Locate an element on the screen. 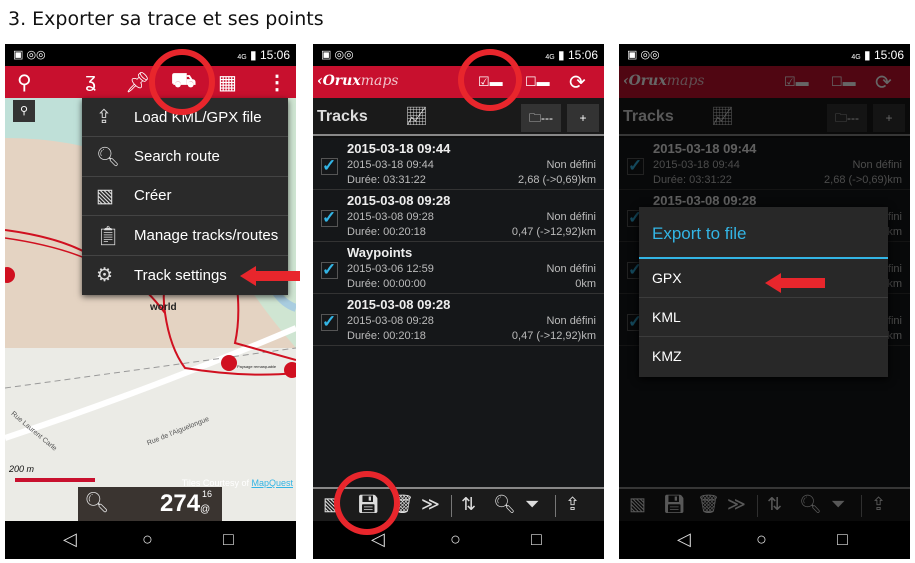  refresh-icon: ⟳ is located at coordinates (577, 82).